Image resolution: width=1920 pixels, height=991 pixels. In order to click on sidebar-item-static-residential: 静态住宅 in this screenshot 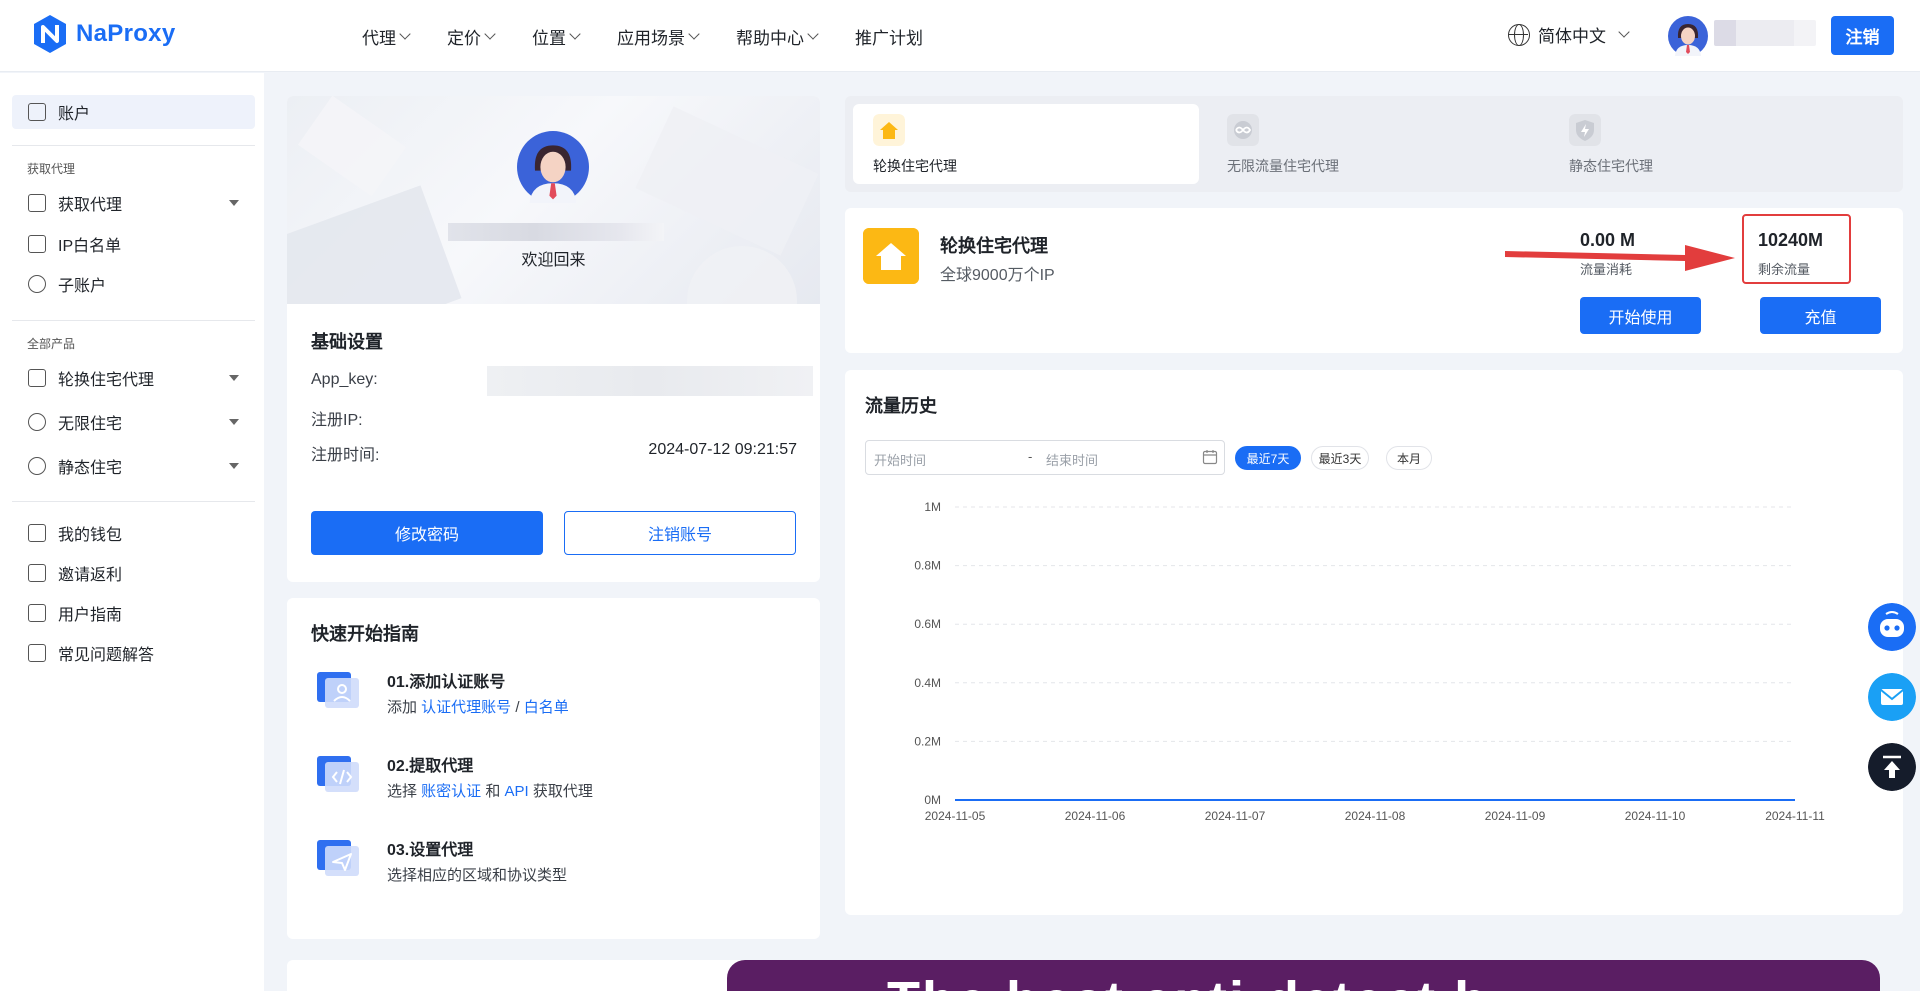, I will do `click(133, 466)`.